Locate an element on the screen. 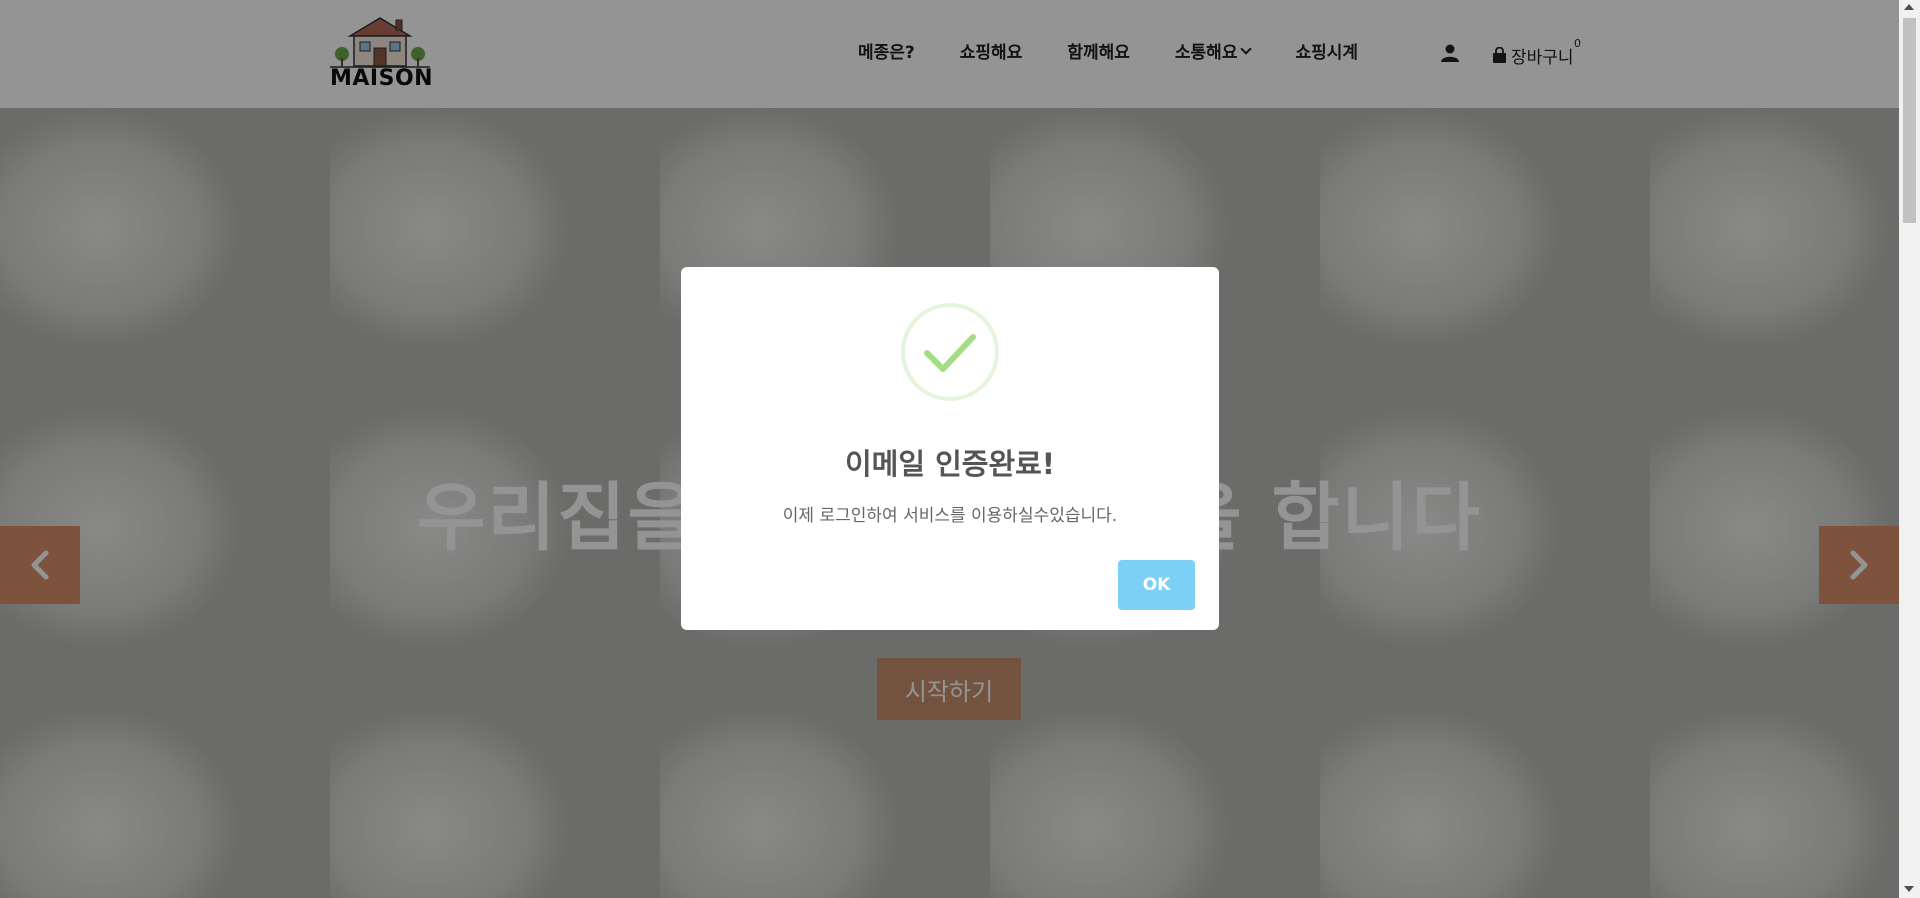 This screenshot has width=1920, height=898. alert-dialog: 이메일 인증완료! 이제 로그인하여 서비스를 이용하실수있습니다. OK is located at coordinates (950, 448).